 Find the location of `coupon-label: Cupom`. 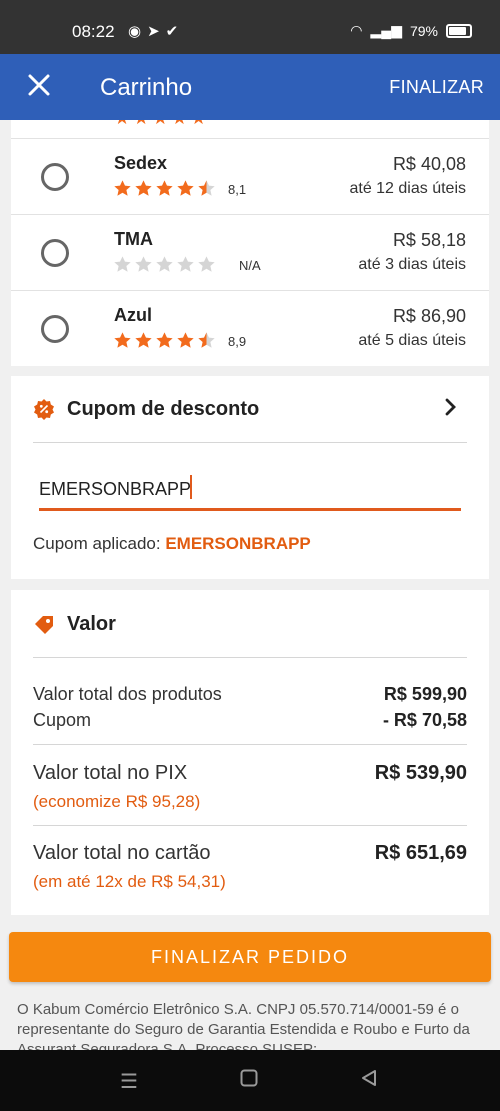

coupon-label: Cupom is located at coordinates (62, 720).